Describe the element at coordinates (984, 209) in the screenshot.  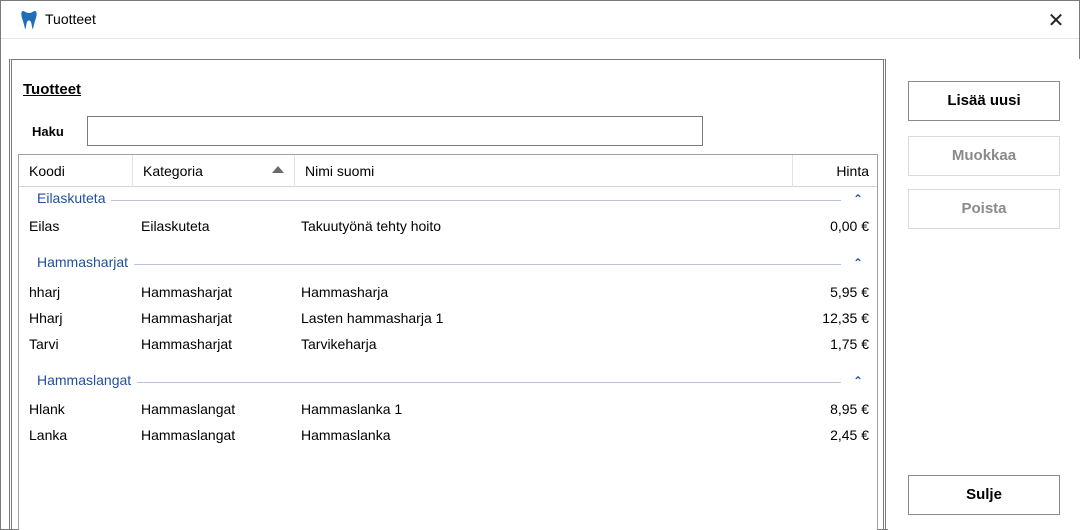
I see `delete-button: Poista` at that location.